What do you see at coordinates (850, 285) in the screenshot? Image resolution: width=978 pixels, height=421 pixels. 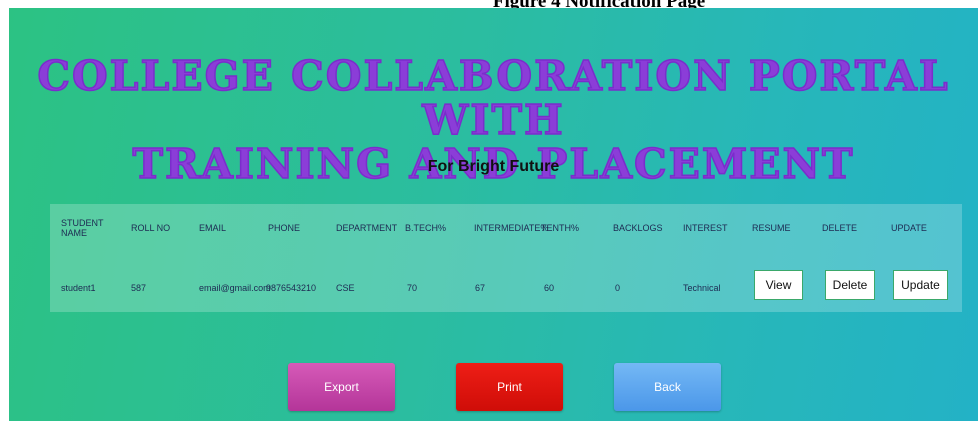 I see `delete-button: Delete` at bounding box center [850, 285].